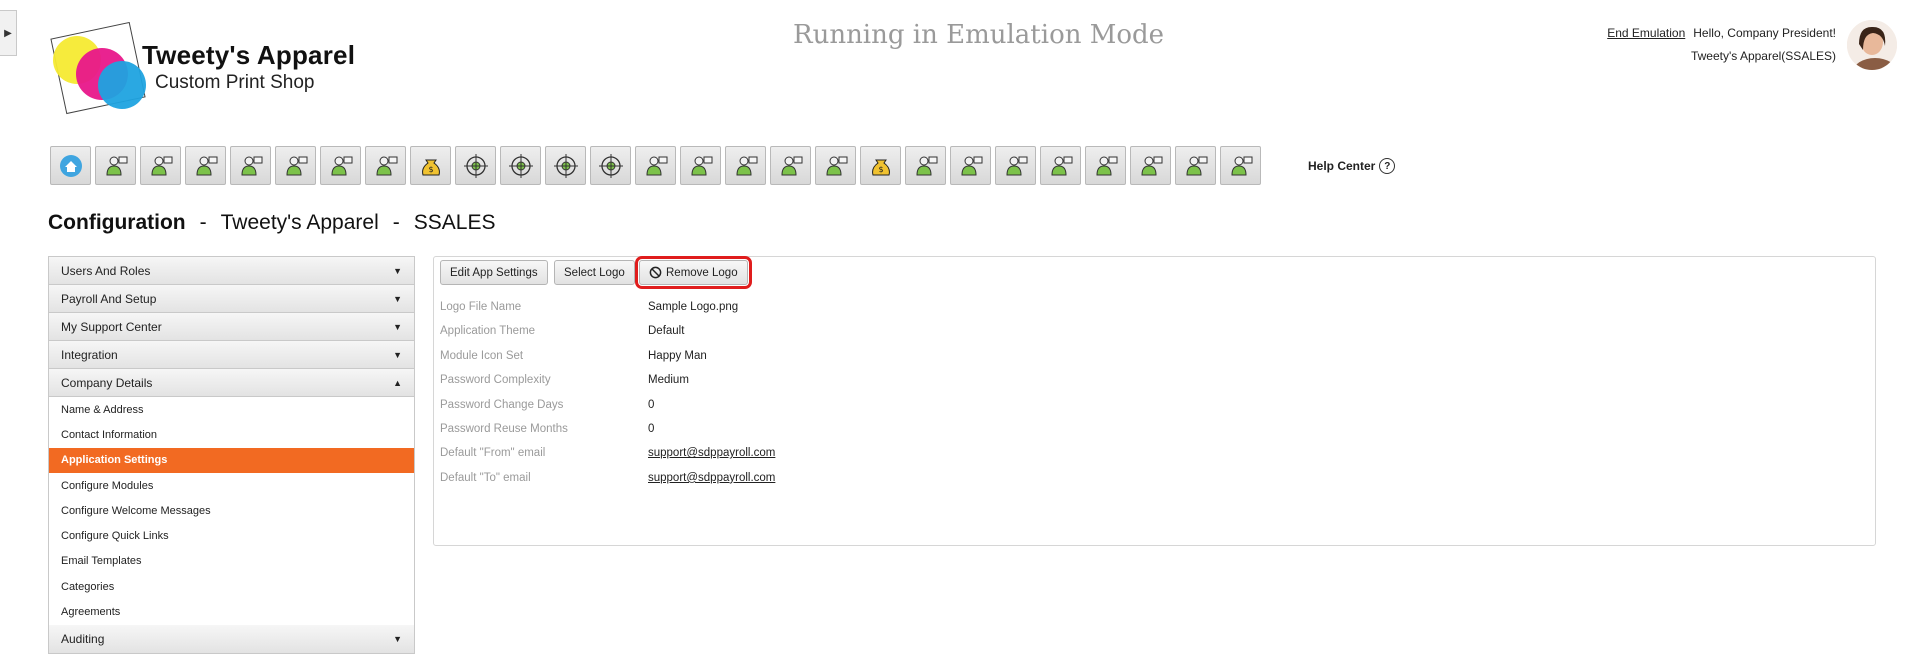  What do you see at coordinates (979, 35) in the screenshot?
I see `emulation-banner: Running in Emulation Mode` at bounding box center [979, 35].